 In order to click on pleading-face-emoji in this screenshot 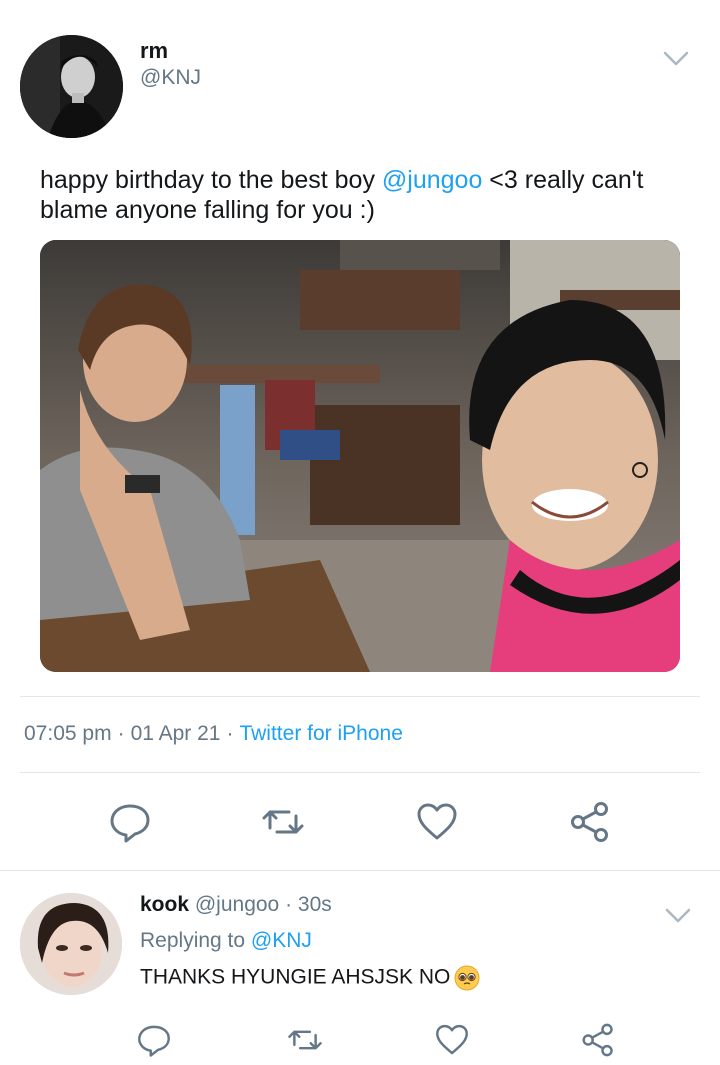, I will do `click(467, 978)`.